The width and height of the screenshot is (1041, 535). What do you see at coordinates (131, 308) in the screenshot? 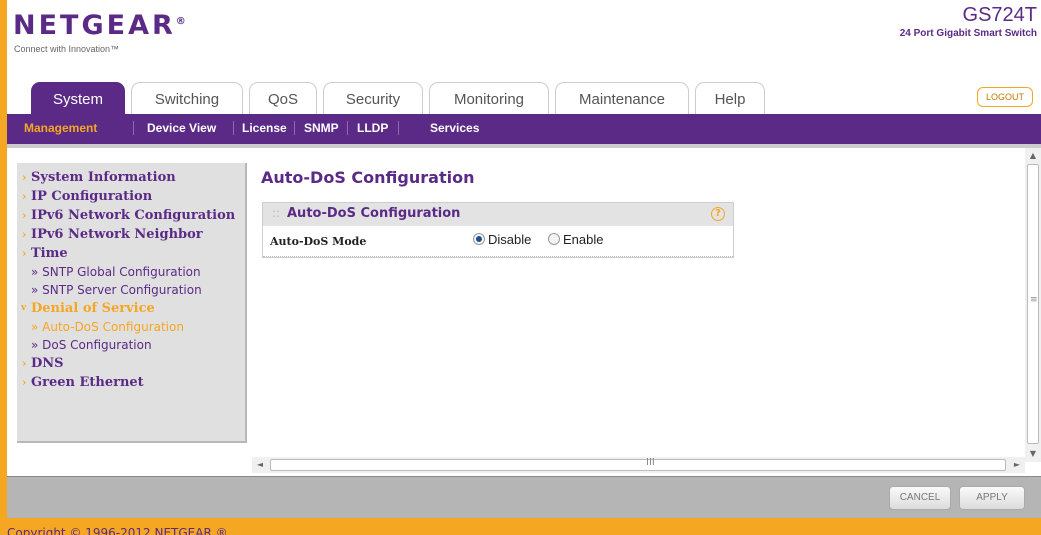
I see `sidebar-item-denial-of-service: Denial of Service` at bounding box center [131, 308].